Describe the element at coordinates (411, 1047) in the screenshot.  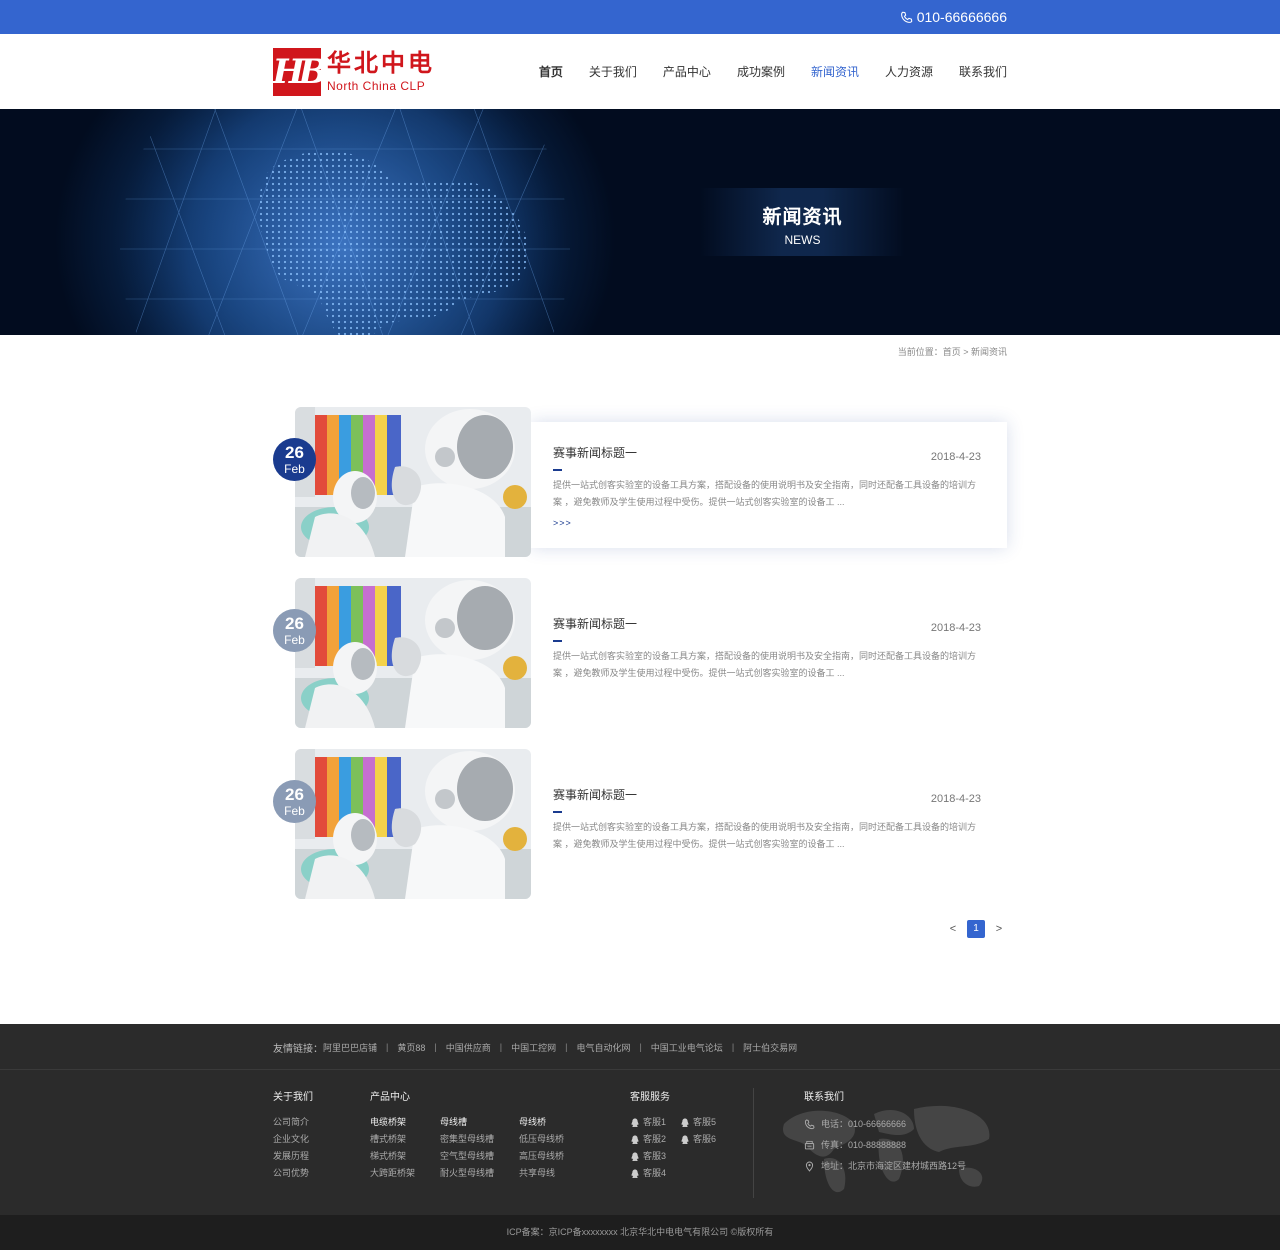
I see `friend-link: 黄页88` at that location.